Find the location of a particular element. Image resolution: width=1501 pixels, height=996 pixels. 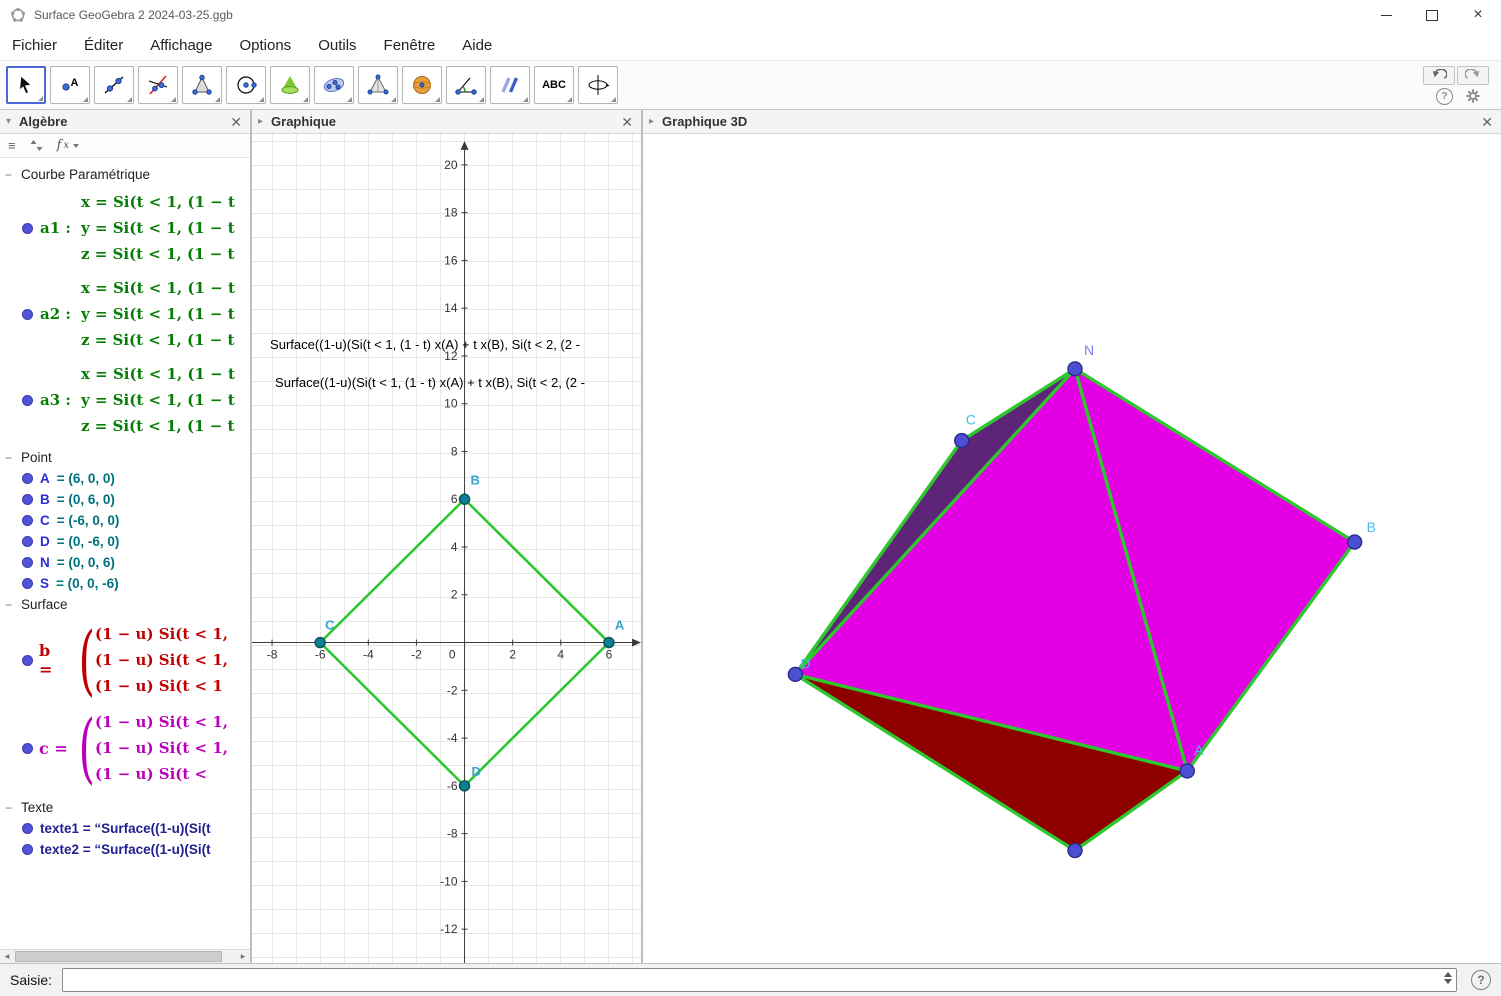

minimize-button is located at coordinates (1386, 15).